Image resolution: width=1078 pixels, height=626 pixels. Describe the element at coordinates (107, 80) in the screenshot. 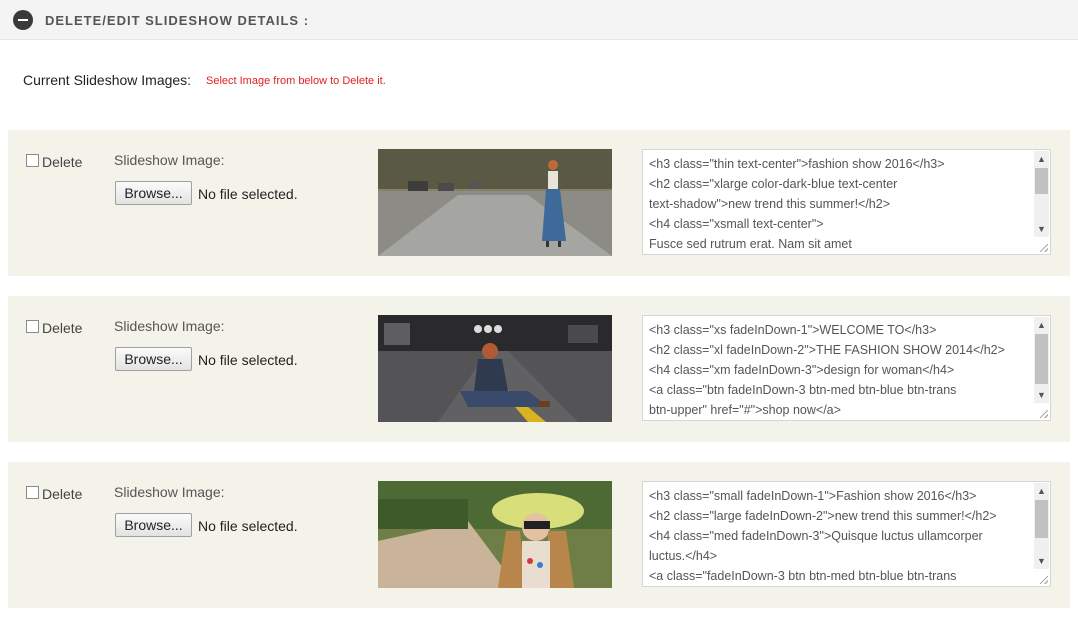

I see `current-images-label: Current Slideshow Images:` at that location.